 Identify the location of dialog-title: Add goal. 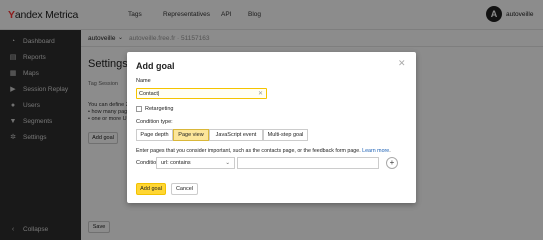
(155, 66).